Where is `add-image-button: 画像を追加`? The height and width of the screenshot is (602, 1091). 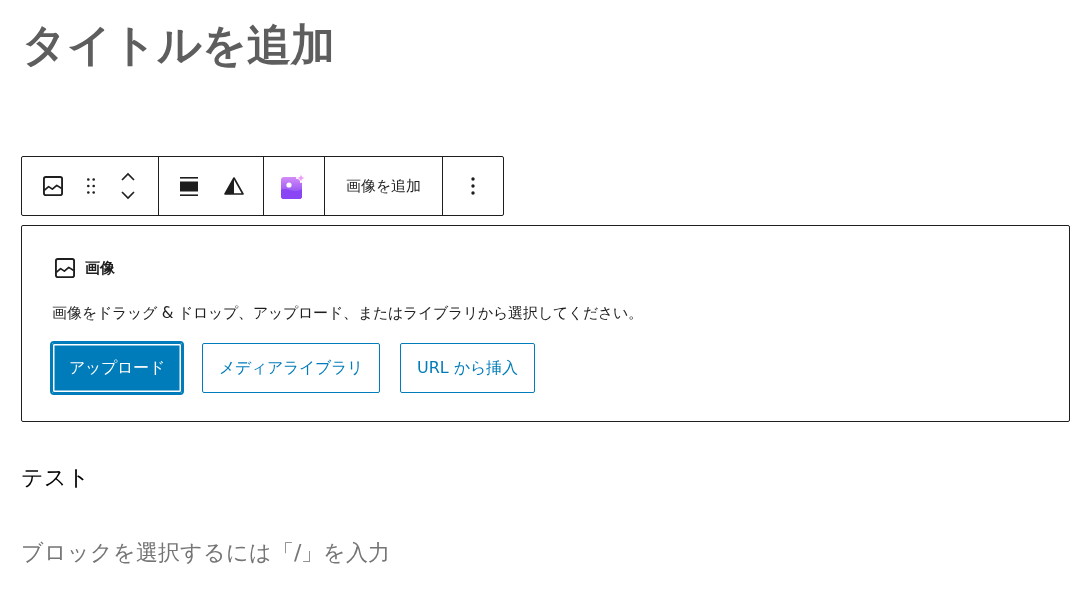 add-image-button: 画像を追加 is located at coordinates (383, 186).